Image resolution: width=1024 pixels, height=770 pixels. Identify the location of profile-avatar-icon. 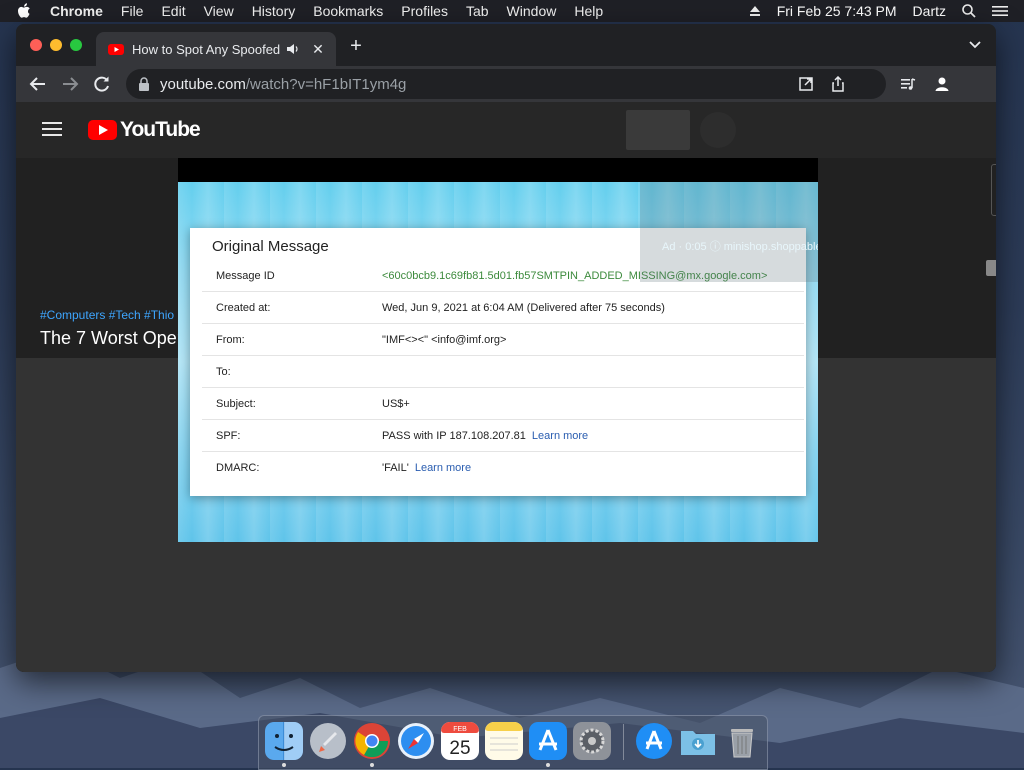
(942, 84).